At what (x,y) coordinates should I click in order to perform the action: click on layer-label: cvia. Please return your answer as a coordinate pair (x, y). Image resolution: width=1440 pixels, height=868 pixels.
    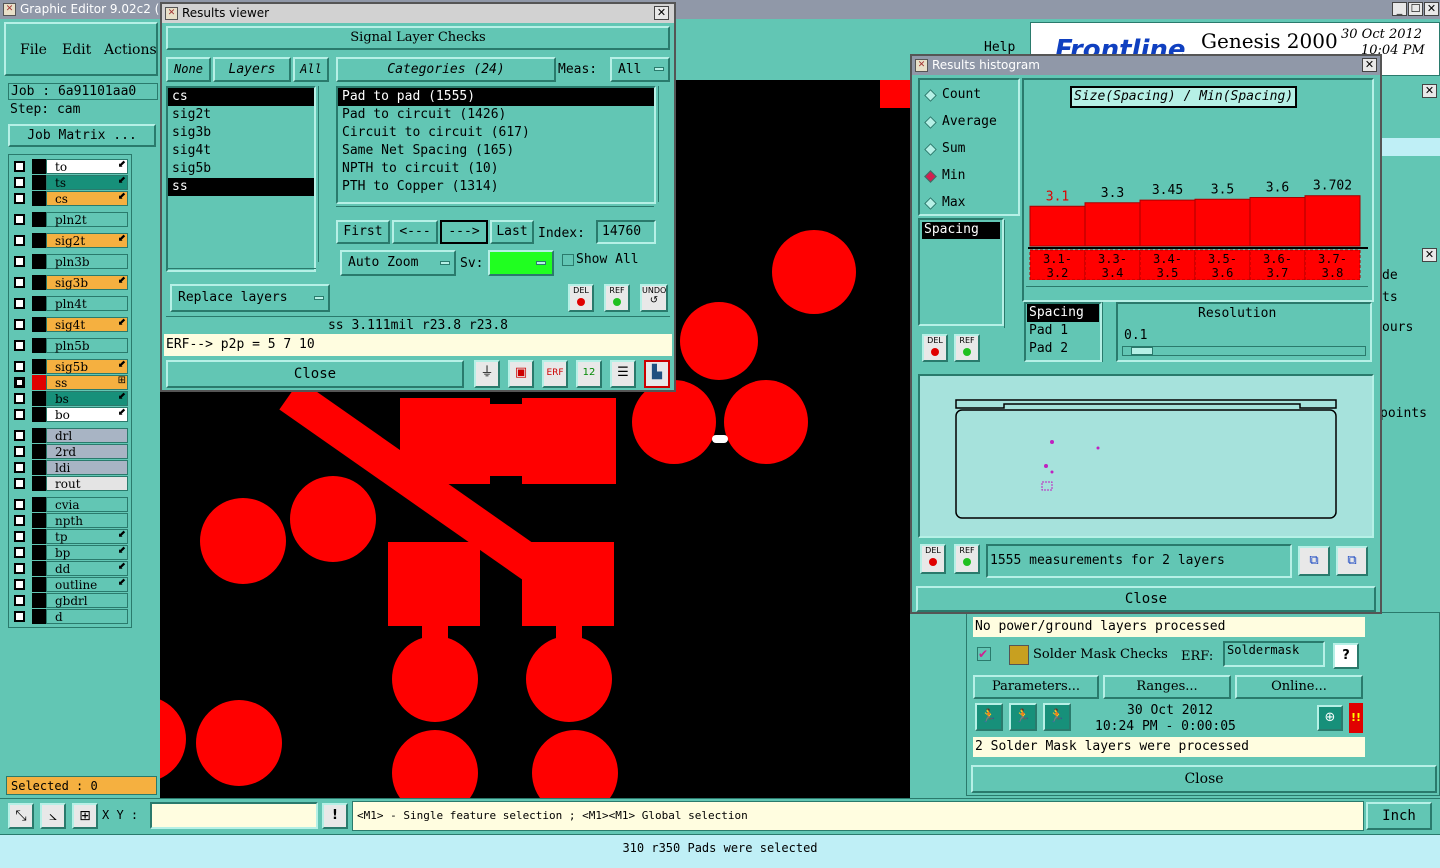
    Looking at the image, I should click on (87, 504).